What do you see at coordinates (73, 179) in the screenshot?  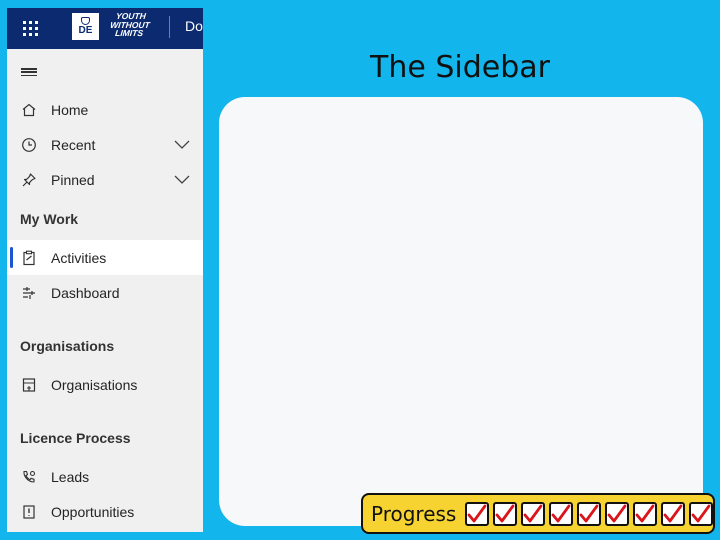 I see `sidebar-item-label: Pinned` at bounding box center [73, 179].